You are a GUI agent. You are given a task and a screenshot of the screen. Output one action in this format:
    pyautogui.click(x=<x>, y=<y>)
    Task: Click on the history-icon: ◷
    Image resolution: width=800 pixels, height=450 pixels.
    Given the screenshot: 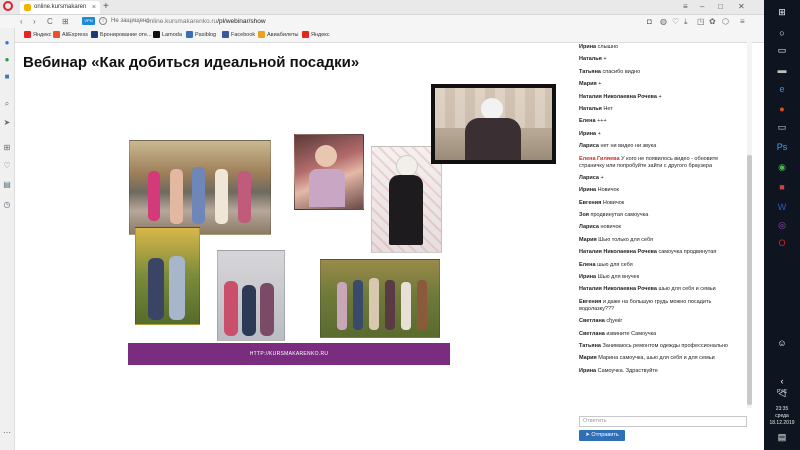 What is the action you would take?
    pyautogui.click(x=7, y=205)
    